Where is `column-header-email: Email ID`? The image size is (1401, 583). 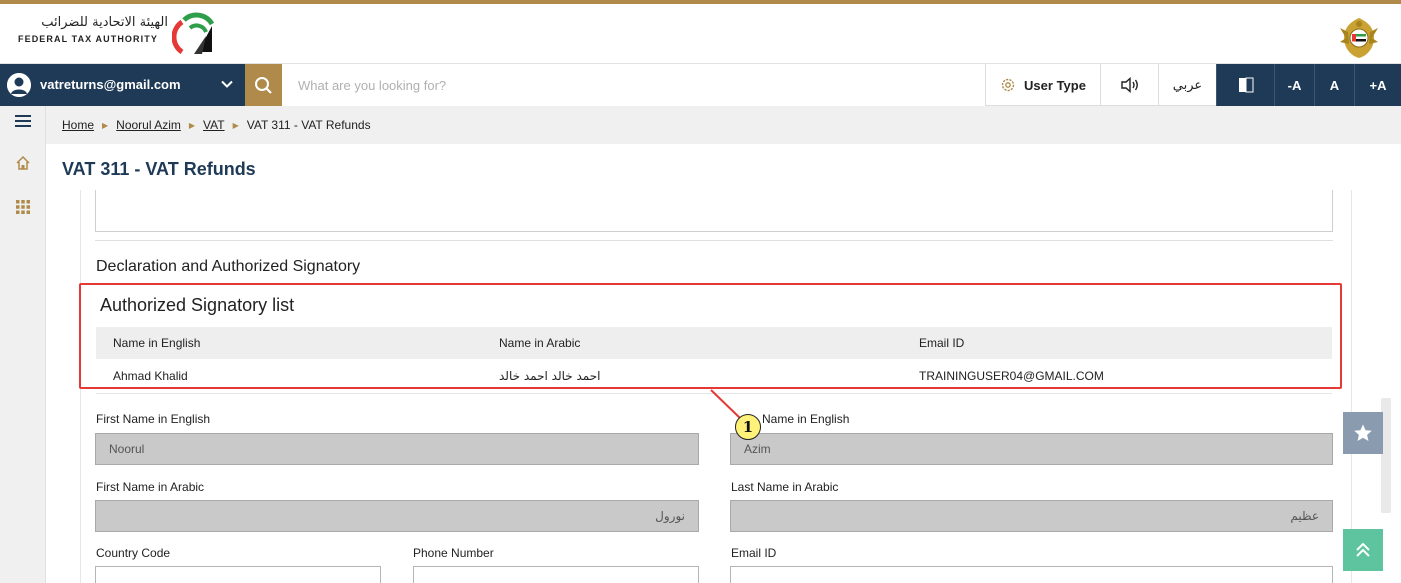 column-header-email: Email ID is located at coordinates (1125, 343).